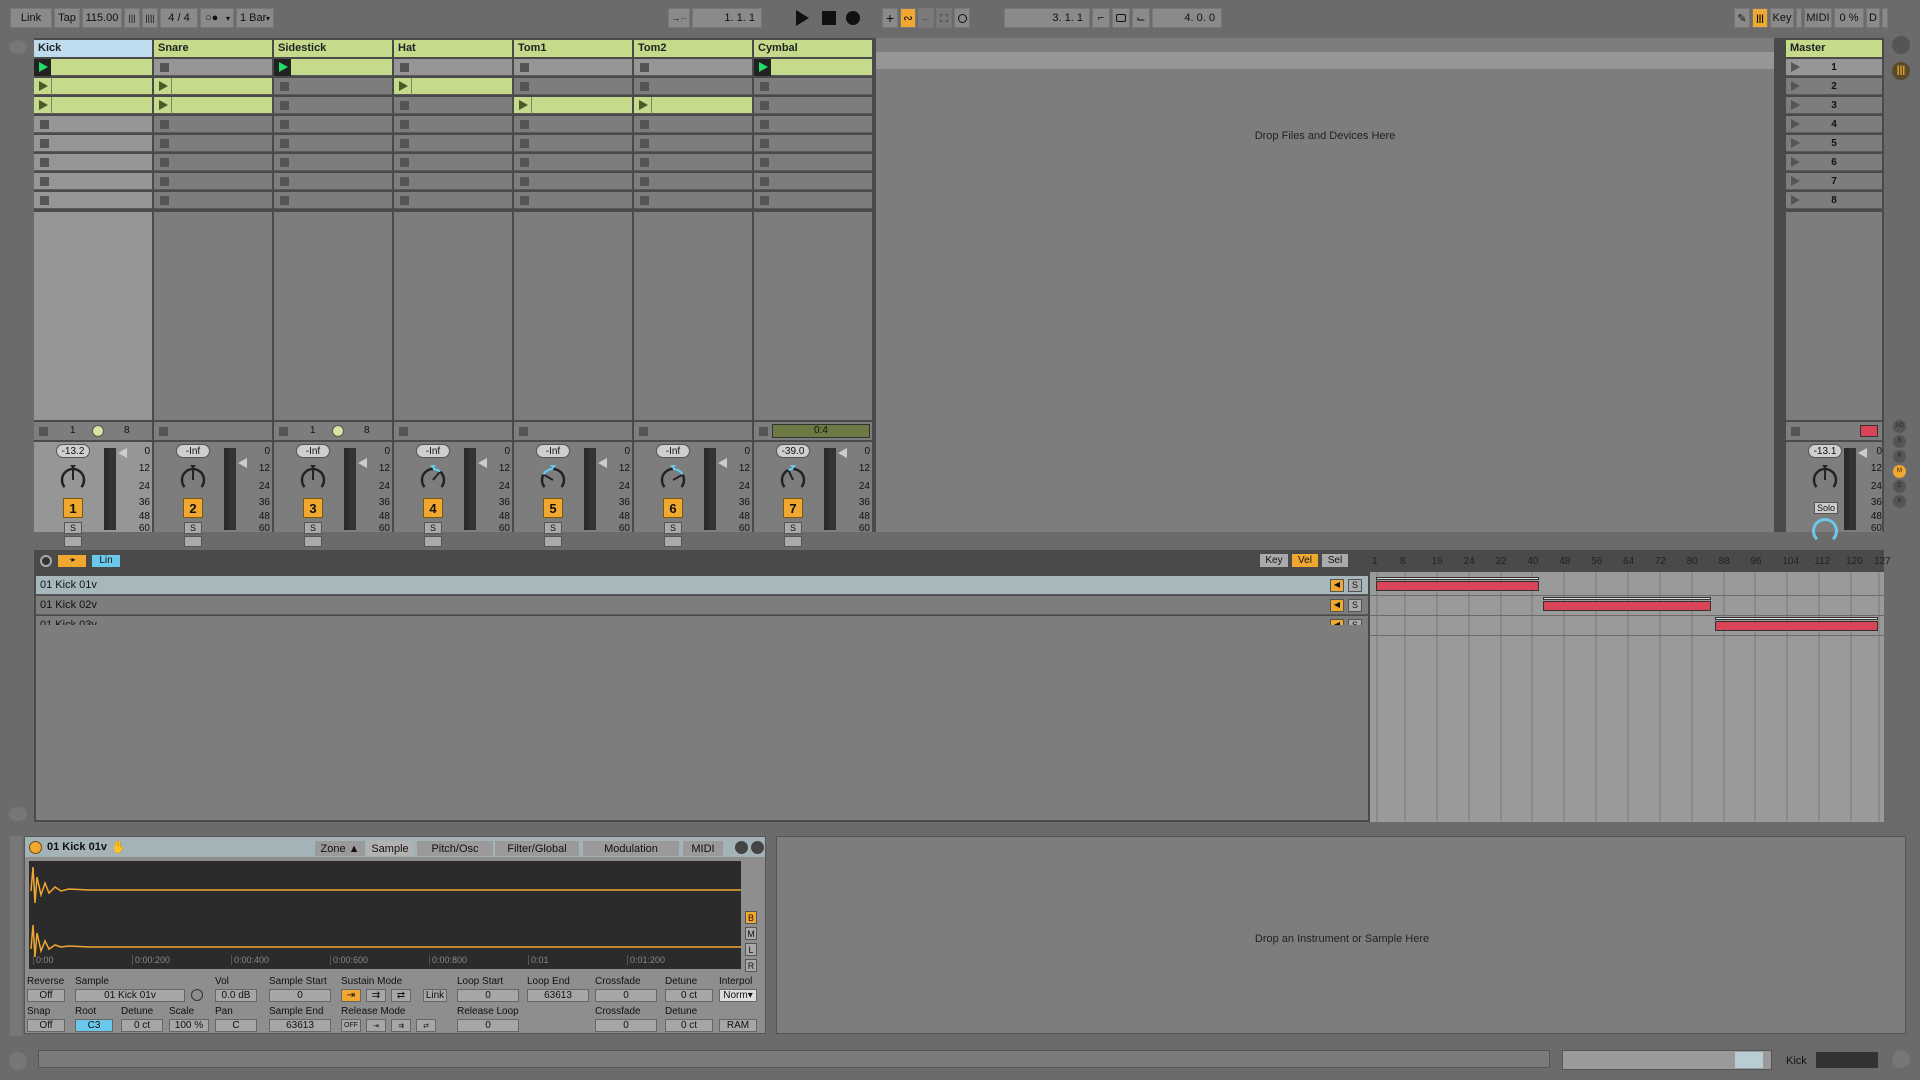 The height and width of the screenshot is (1080, 1920). What do you see at coordinates (626, 995) in the screenshot?
I see `crossfade-field: 0` at bounding box center [626, 995].